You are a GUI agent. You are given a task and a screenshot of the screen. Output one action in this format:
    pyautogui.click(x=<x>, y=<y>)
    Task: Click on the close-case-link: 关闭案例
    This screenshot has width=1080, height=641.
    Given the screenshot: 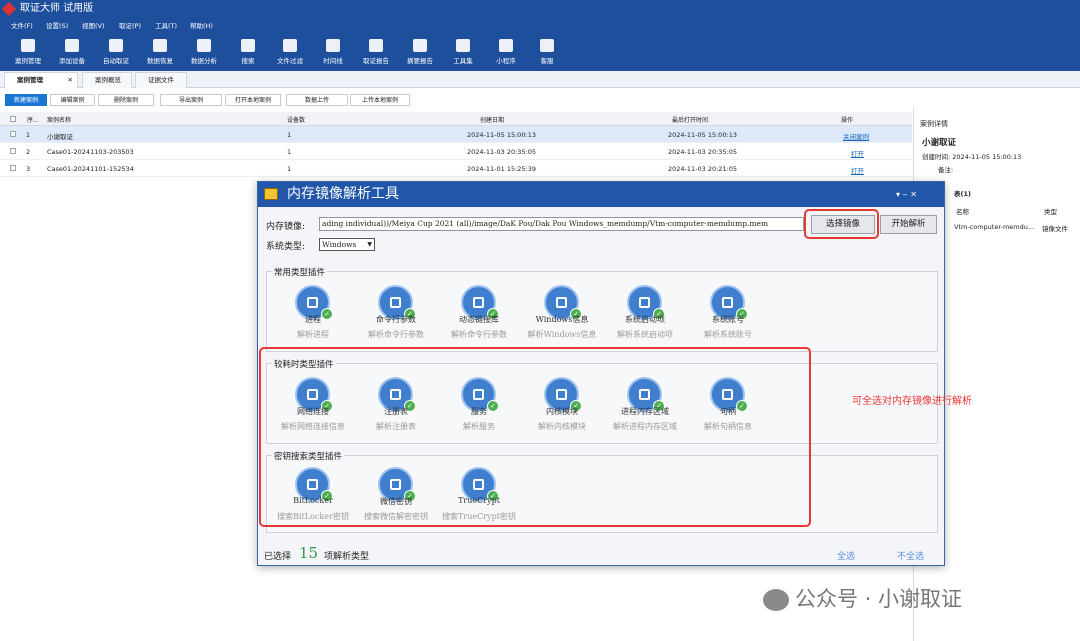 What is the action you would take?
    pyautogui.click(x=856, y=136)
    